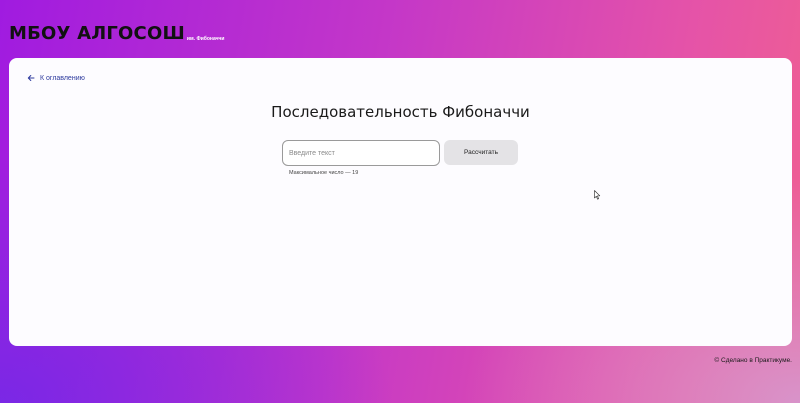 The width and height of the screenshot is (800, 403). Describe the element at coordinates (324, 173) in the screenshot. I see `input-hint: Максимальное число — 19` at that location.